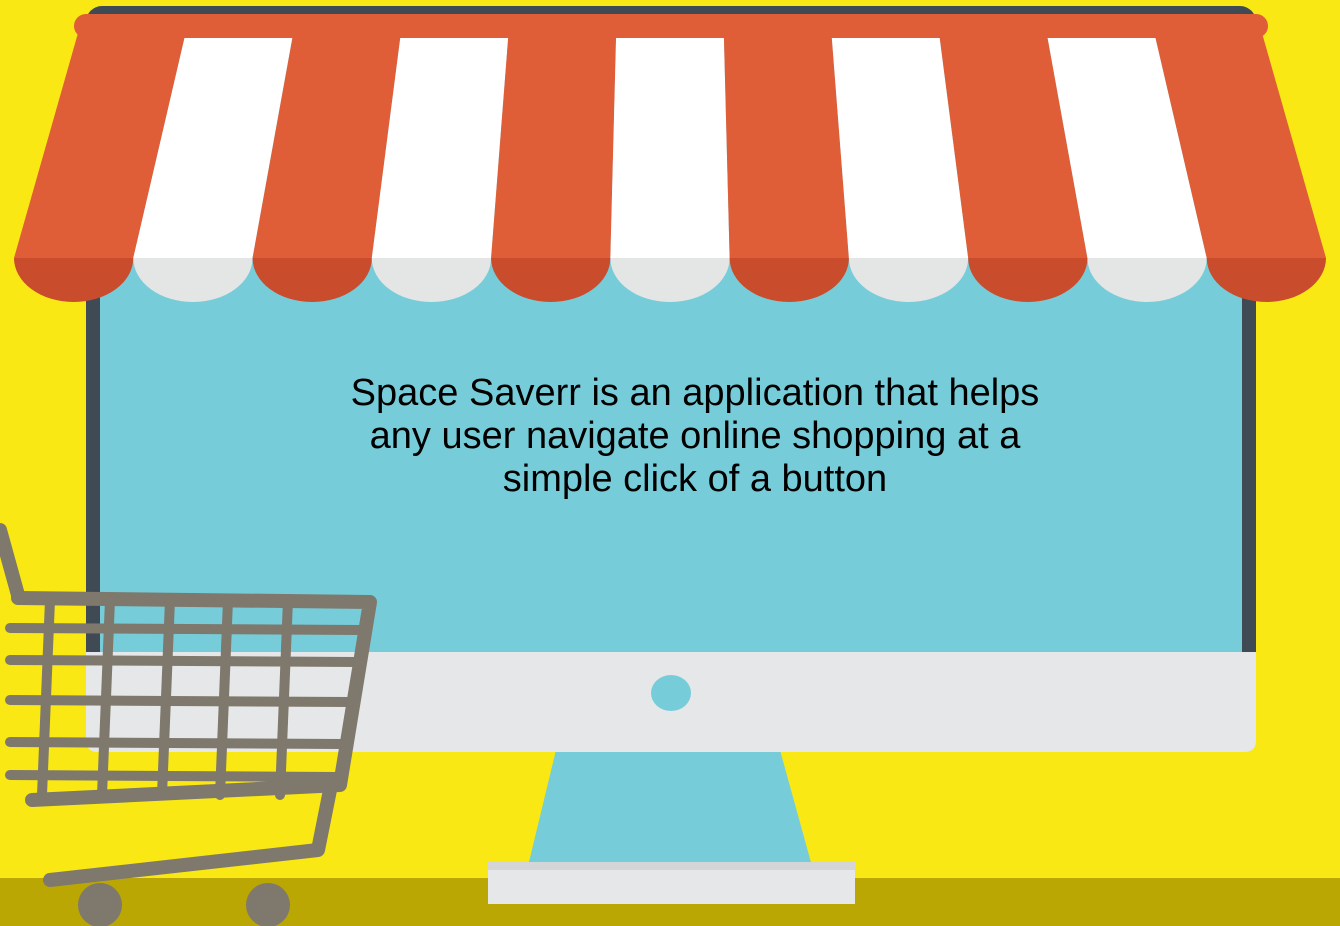 This screenshot has width=1340, height=926. What do you see at coordinates (670, 808) in the screenshot?
I see `monitor-stand` at bounding box center [670, 808].